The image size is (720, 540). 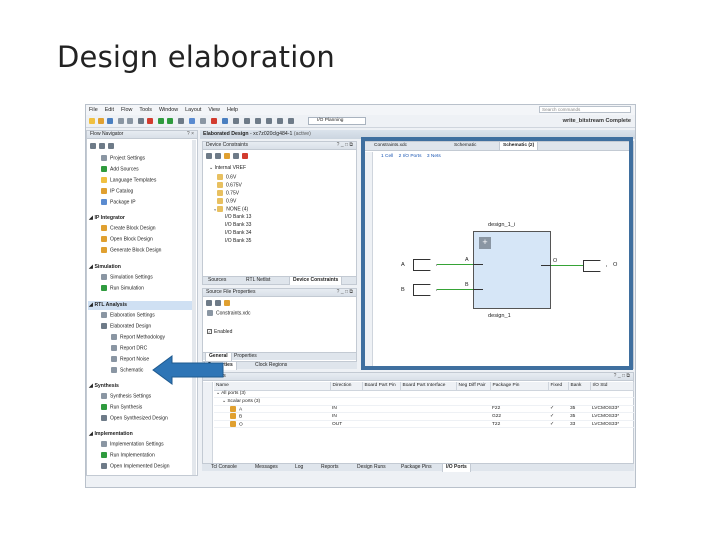 I want to click on tile-icon, so click(x=247, y=121).